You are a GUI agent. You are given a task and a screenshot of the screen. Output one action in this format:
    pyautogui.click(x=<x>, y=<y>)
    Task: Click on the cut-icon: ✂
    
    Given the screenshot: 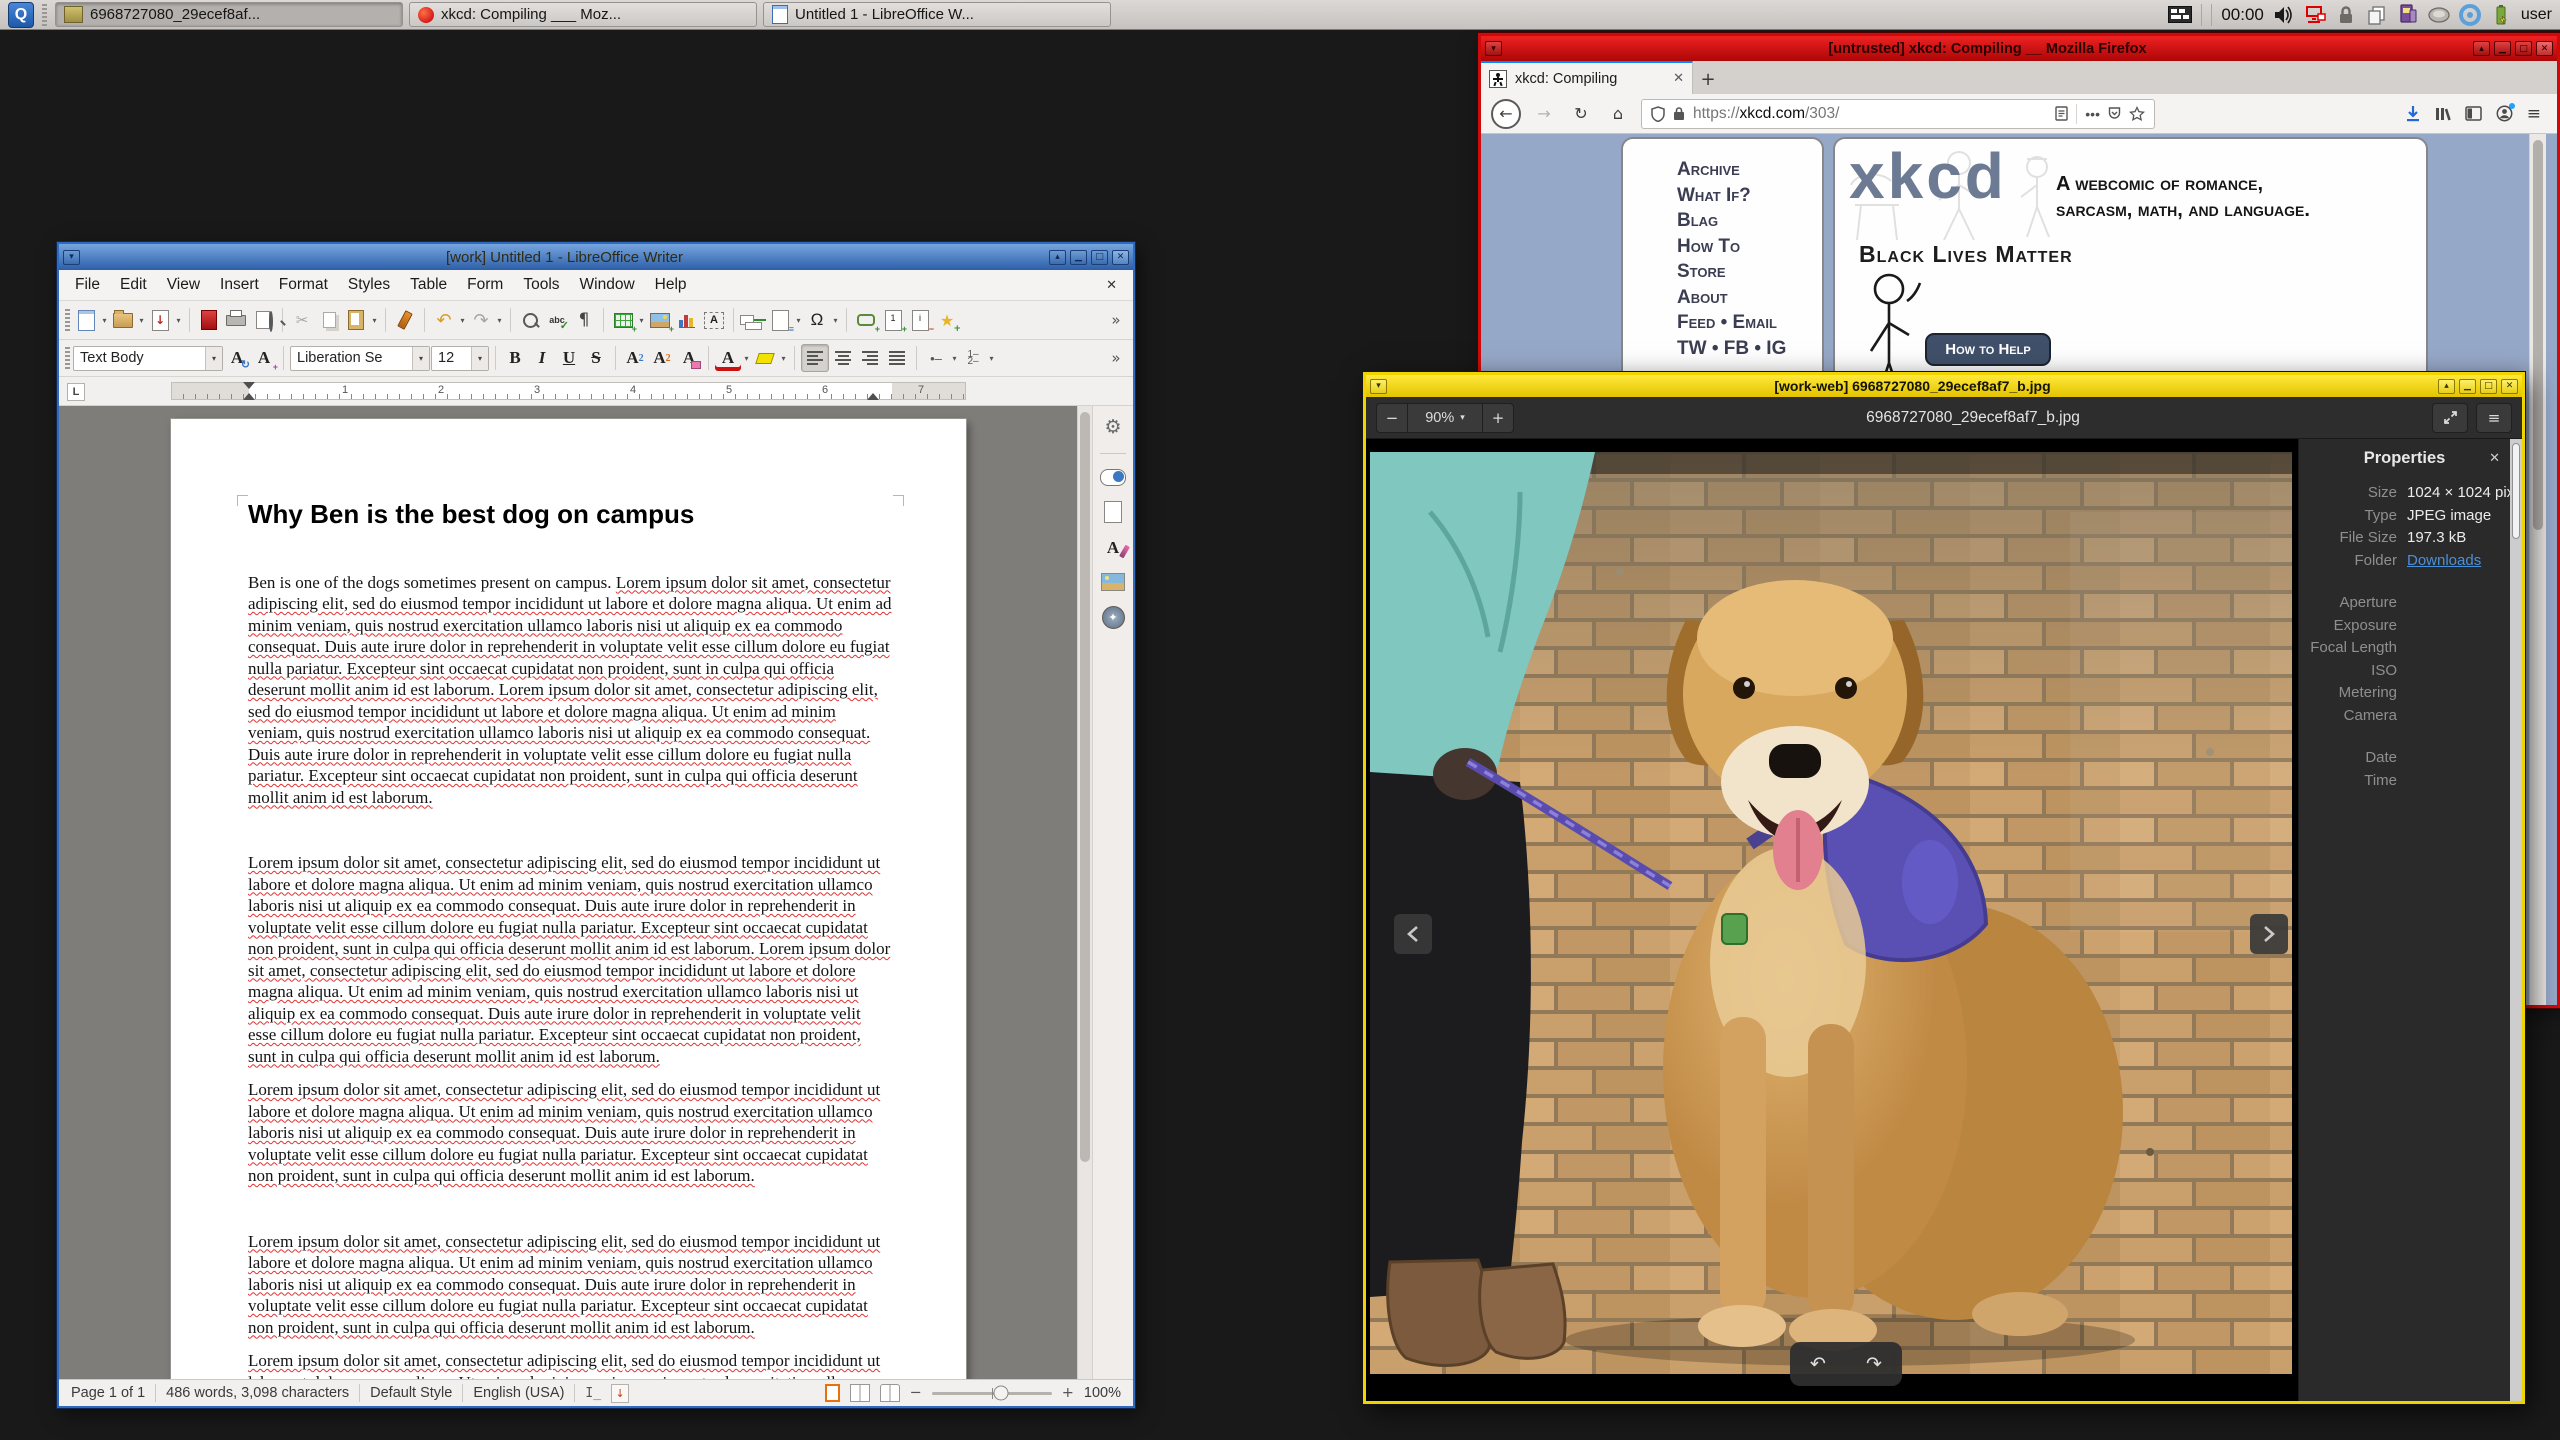 What is the action you would take?
    pyautogui.click(x=302, y=320)
    